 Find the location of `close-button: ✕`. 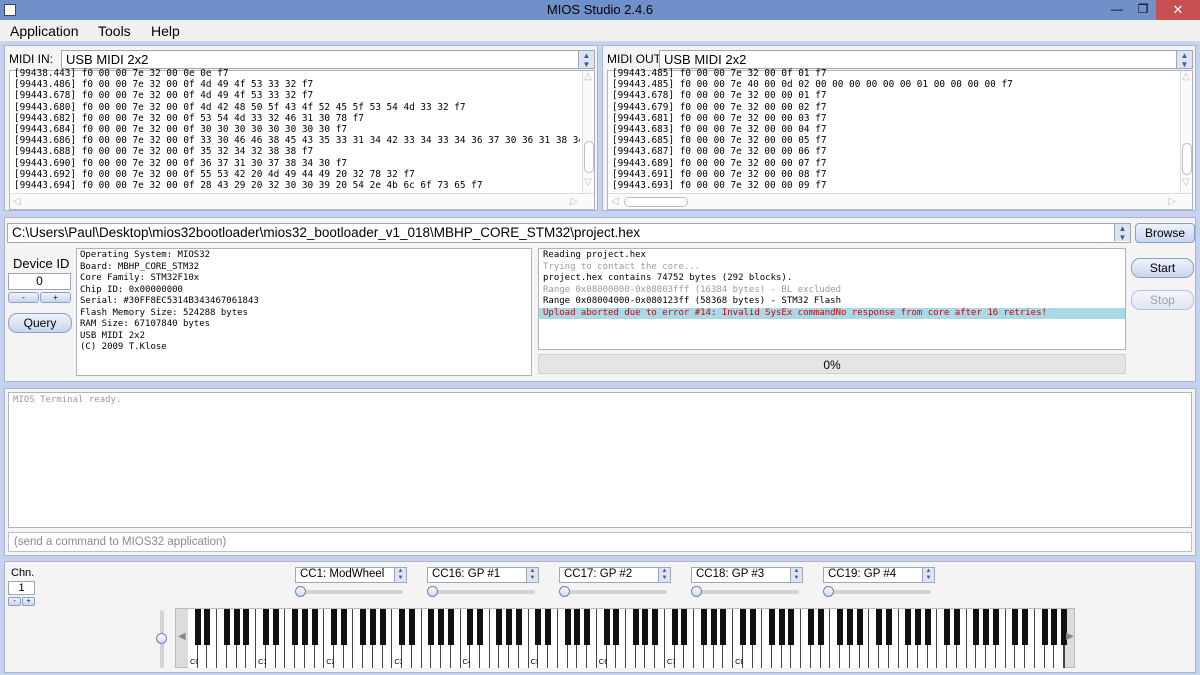

close-button: ✕ is located at coordinates (1178, 10).